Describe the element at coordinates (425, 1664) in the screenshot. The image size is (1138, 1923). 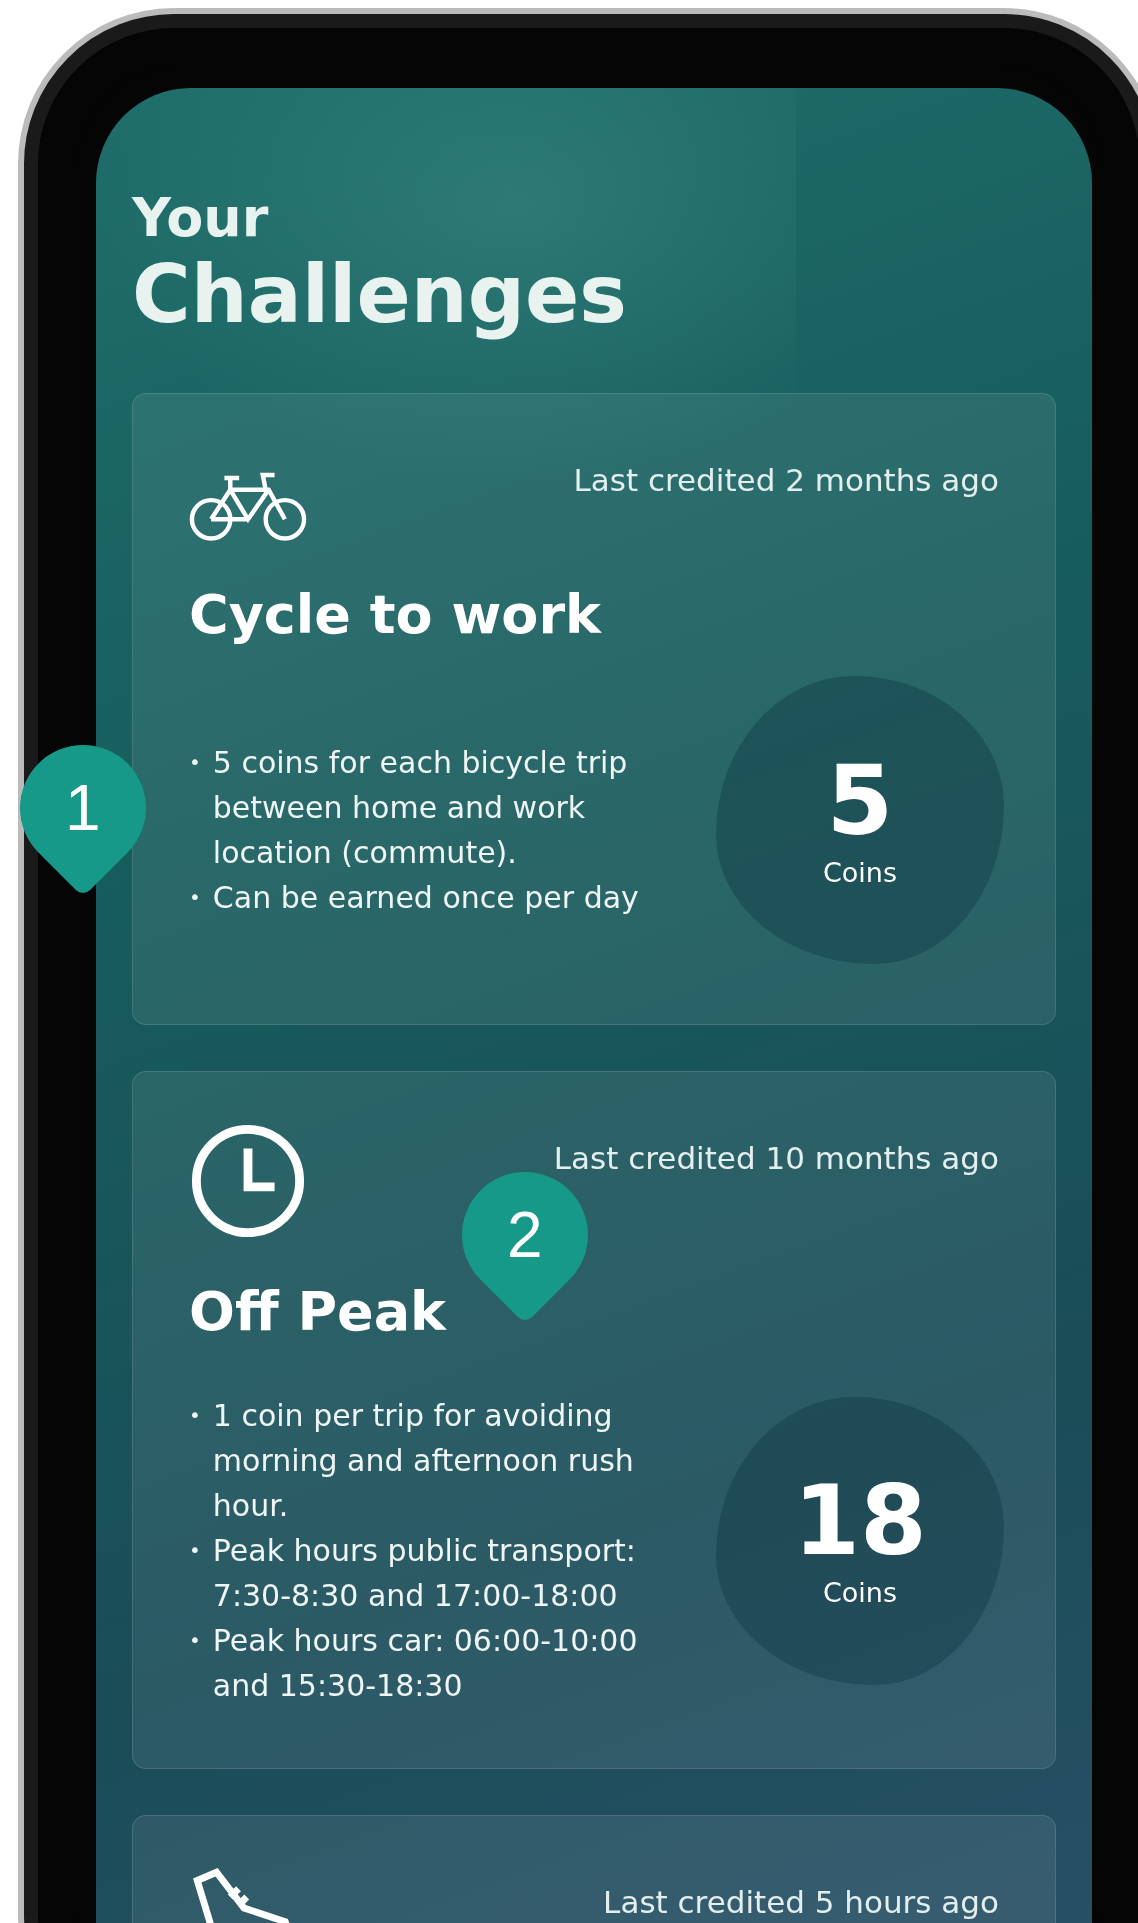
I see `rule-text: Peak hours car: 06:00-10:00 and 15:30-18:30` at that location.